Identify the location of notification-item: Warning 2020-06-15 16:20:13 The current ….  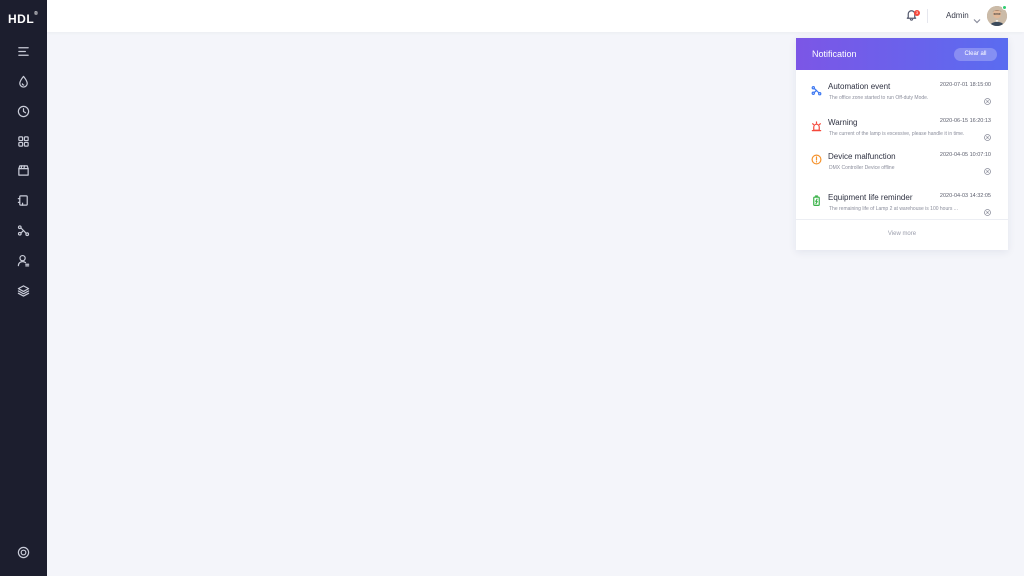
(902, 132).